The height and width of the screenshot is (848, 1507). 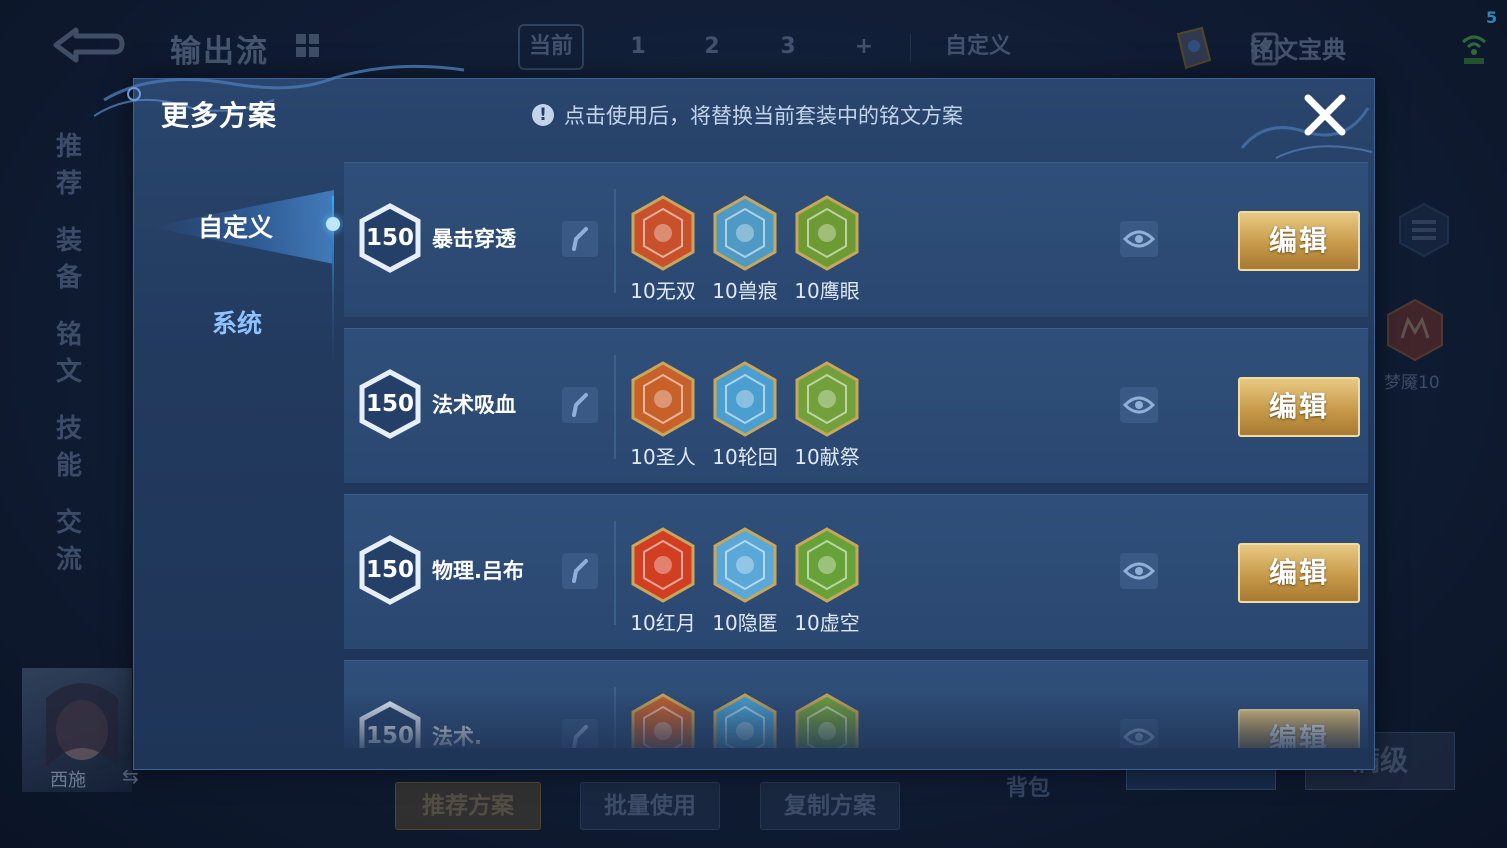 What do you see at coordinates (543, 115) in the screenshot?
I see `warning-icon: !` at bounding box center [543, 115].